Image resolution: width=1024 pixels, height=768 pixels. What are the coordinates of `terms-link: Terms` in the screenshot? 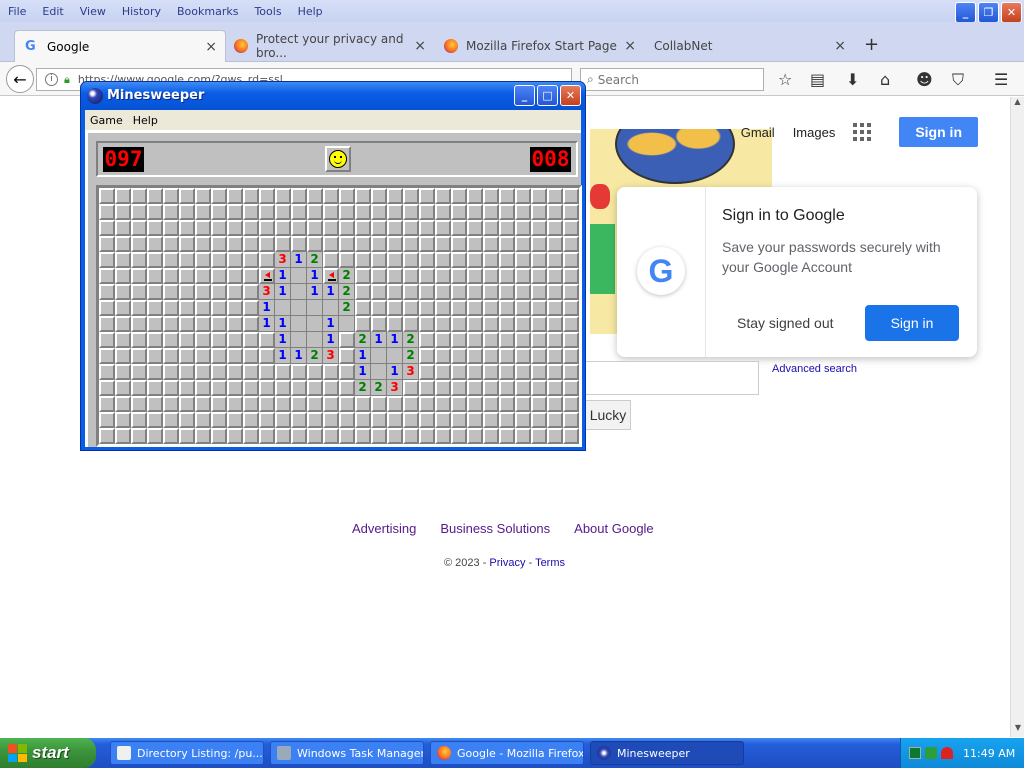 It's located at (550, 563).